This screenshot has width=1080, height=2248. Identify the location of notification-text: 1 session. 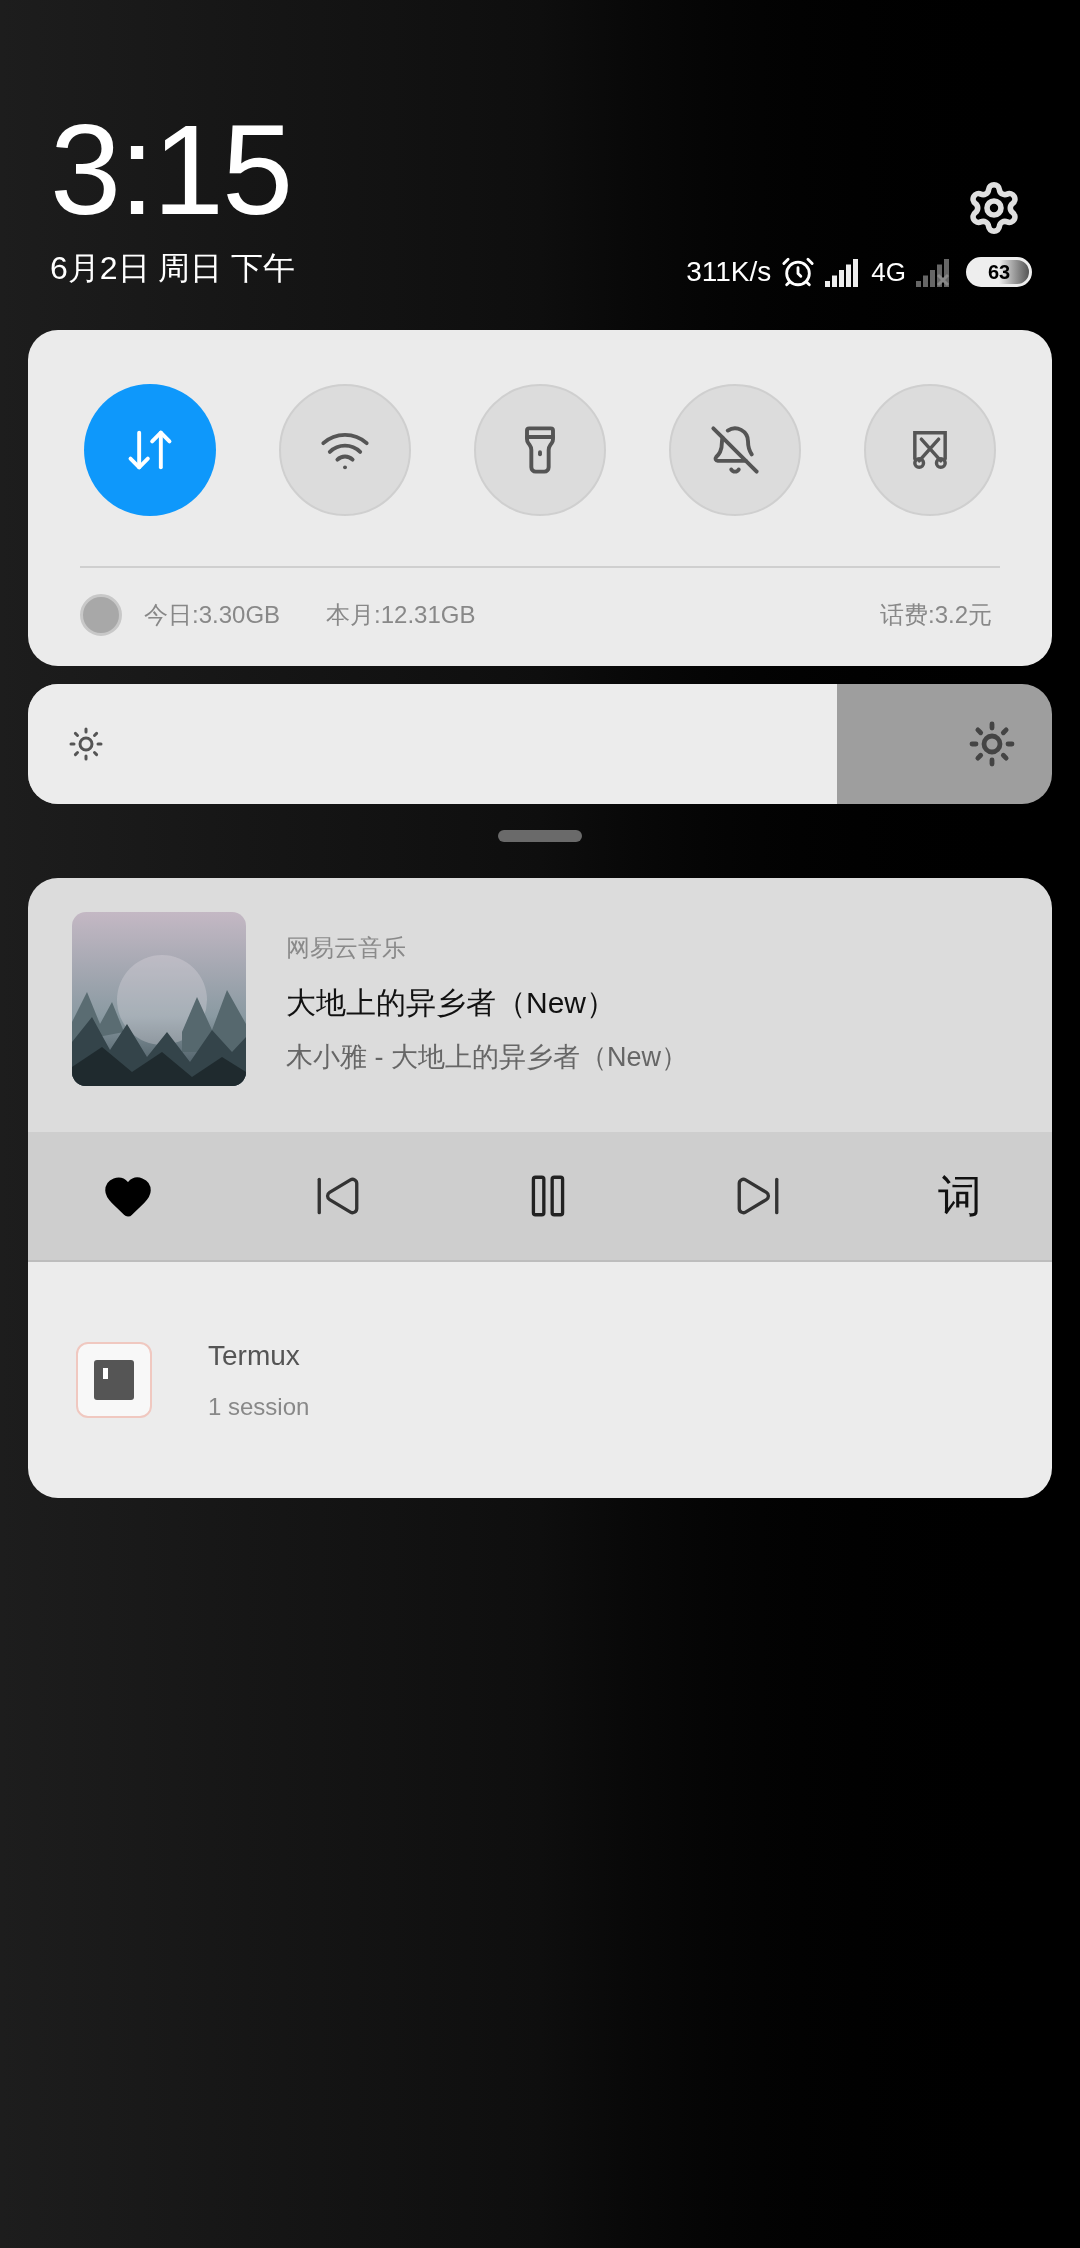
(259, 1407).